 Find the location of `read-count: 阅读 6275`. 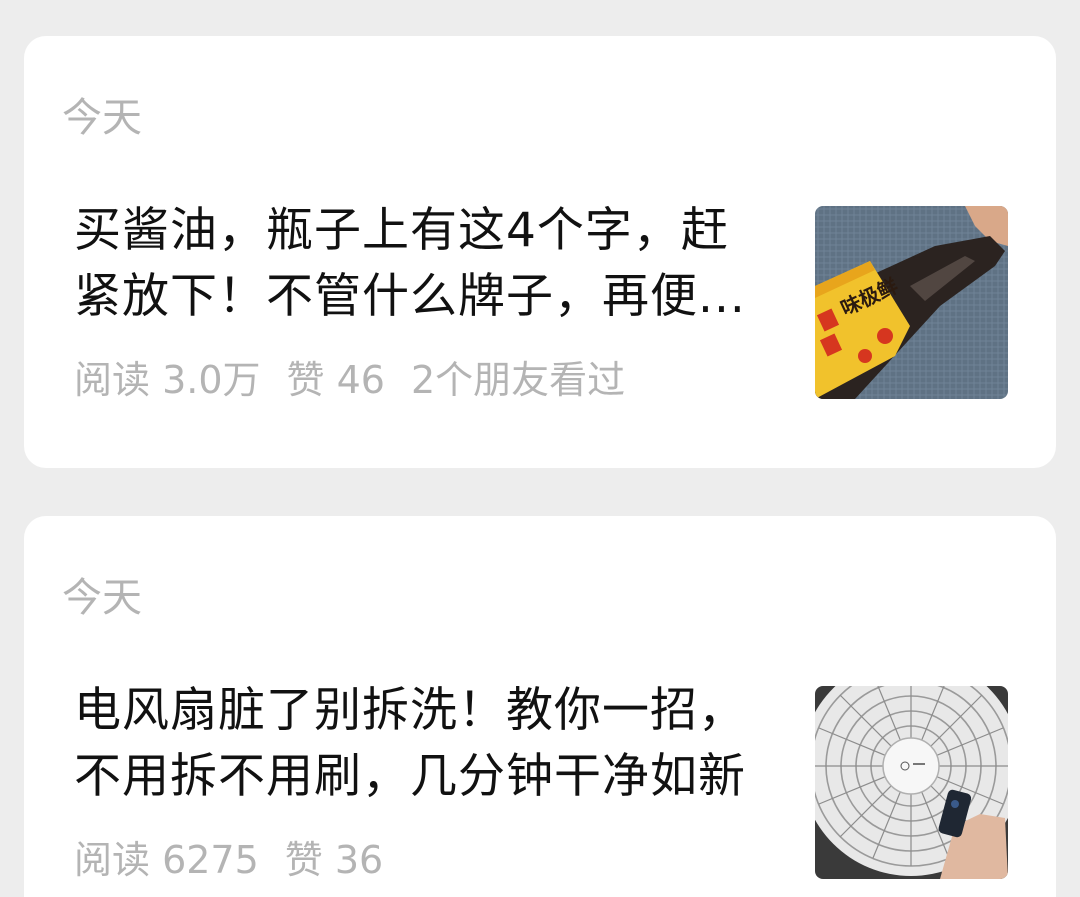

read-count: 阅读 6275 is located at coordinates (166, 860).